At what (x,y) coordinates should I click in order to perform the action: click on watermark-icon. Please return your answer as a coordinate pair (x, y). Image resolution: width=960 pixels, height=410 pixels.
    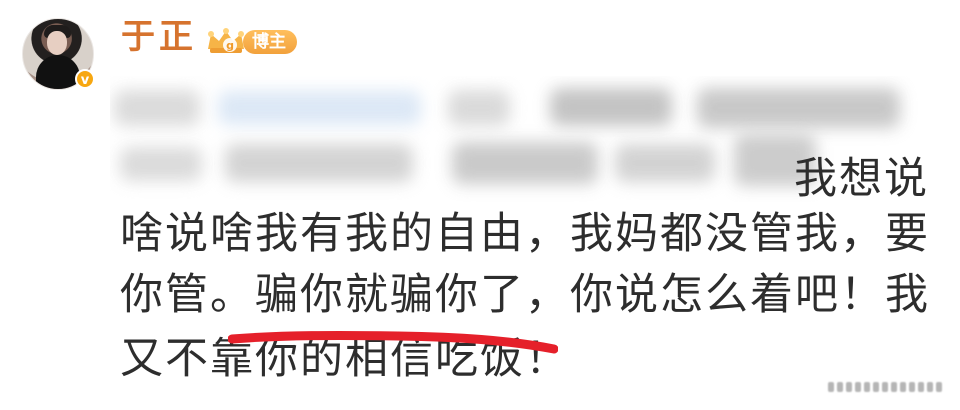
    Looking at the image, I should click on (887, 387).